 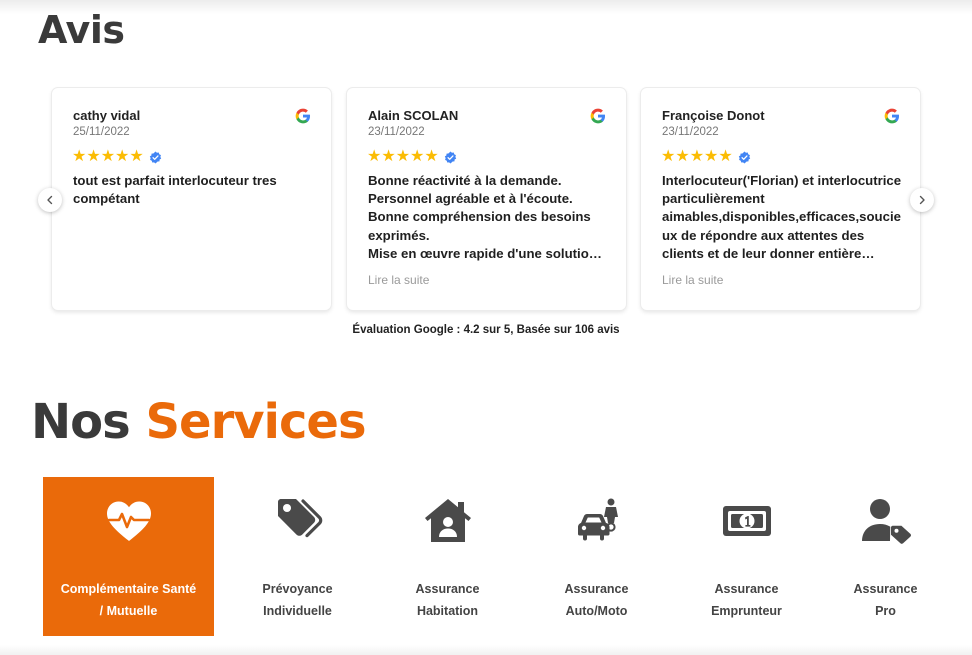 What do you see at coordinates (886, 521) in the screenshot?
I see `user-tag-icon` at bounding box center [886, 521].